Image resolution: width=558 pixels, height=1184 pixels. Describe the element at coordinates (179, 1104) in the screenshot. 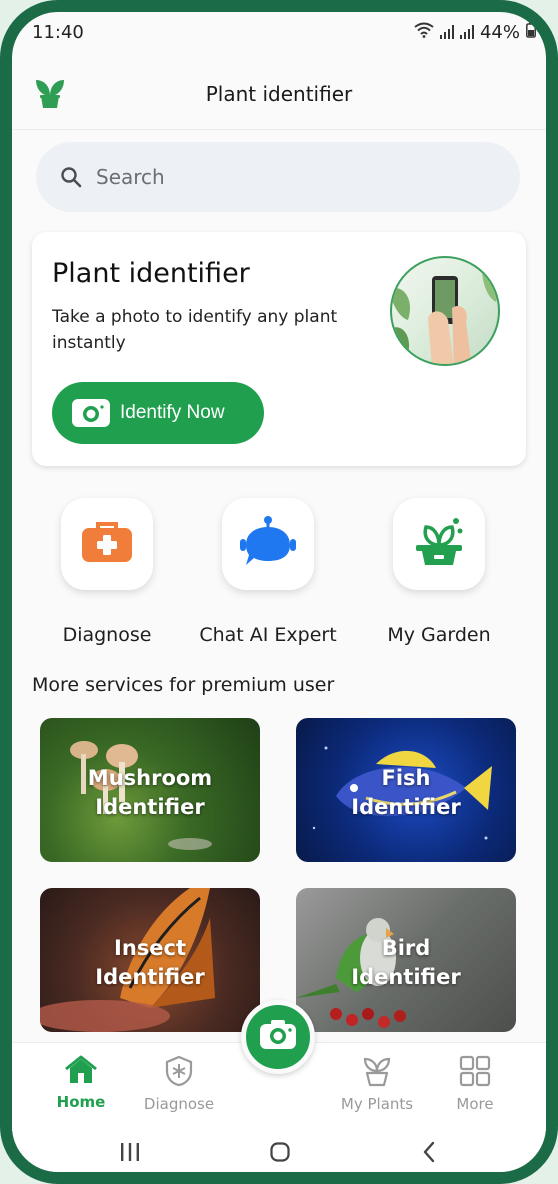

I see `nav-label: Diagnose` at that location.